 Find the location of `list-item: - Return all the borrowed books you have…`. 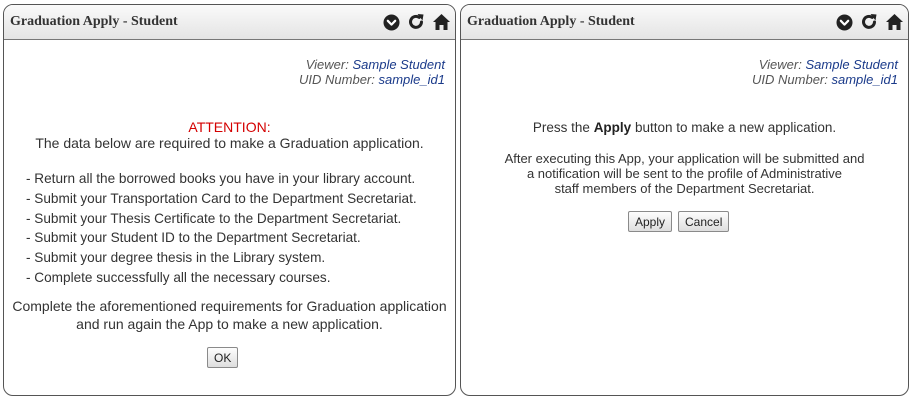

list-item: - Return all the borrowed books you have… is located at coordinates (221, 178).